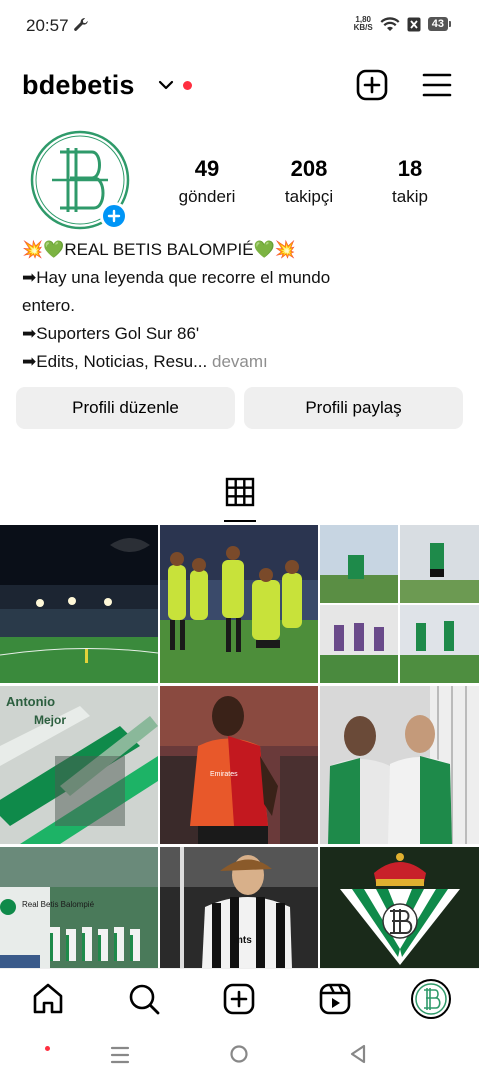 The image size is (479, 1080). Describe the element at coordinates (125, 408) in the screenshot. I see `edit-profile-button: Profili düzenle` at that location.